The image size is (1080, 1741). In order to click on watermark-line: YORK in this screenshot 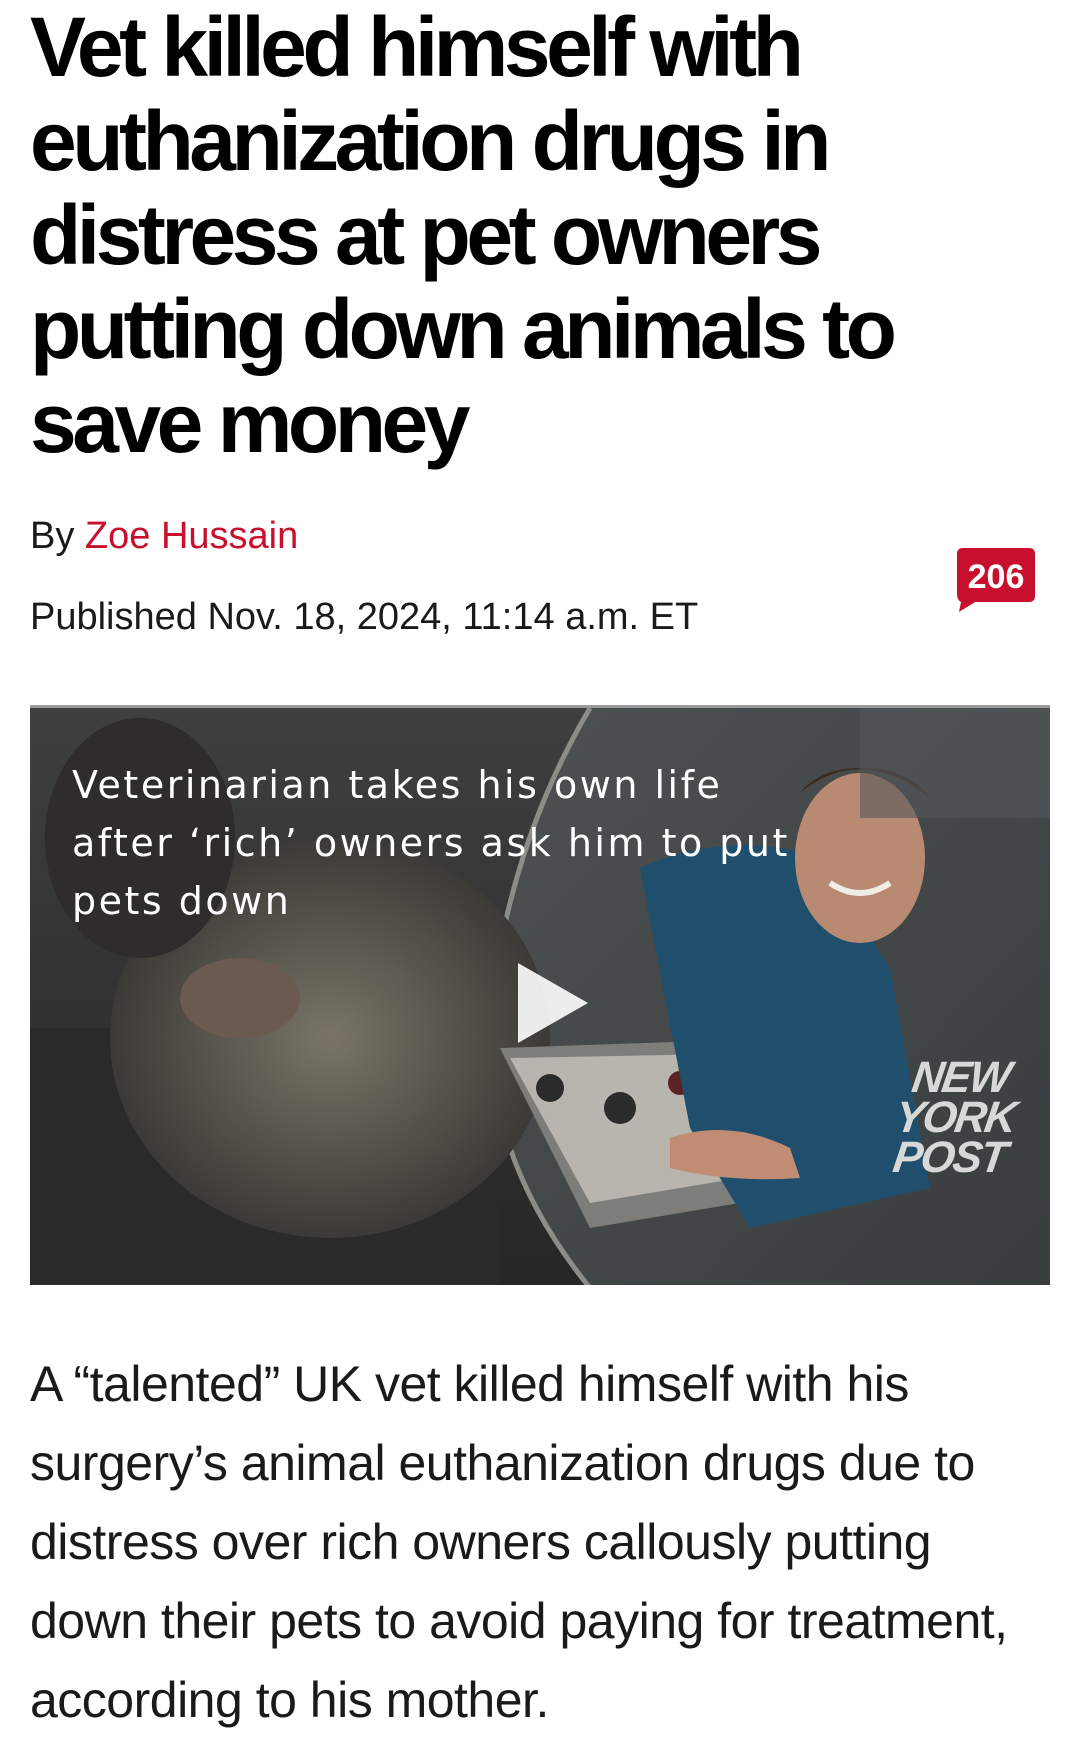, I will do `click(955, 1117)`.